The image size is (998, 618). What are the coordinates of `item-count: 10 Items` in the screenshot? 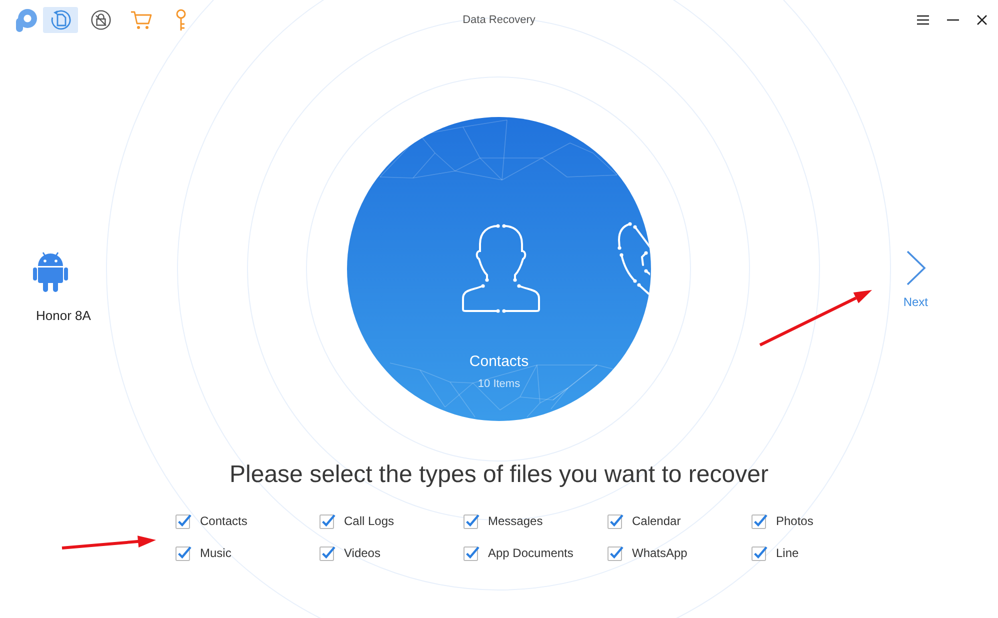 It's located at (499, 384).